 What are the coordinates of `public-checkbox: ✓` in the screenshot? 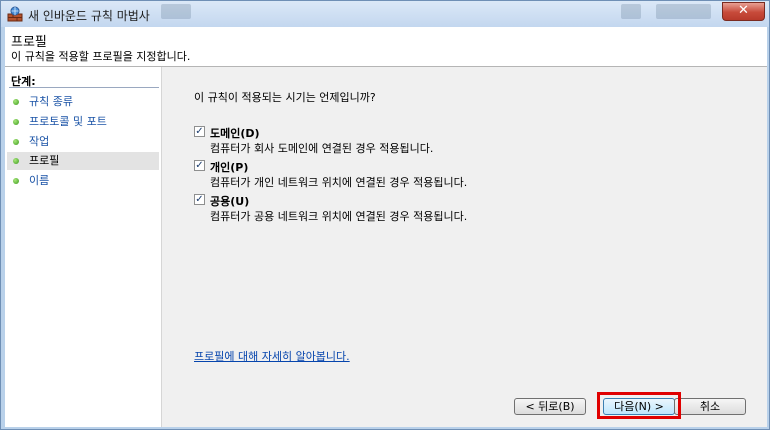 It's located at (199, 199).